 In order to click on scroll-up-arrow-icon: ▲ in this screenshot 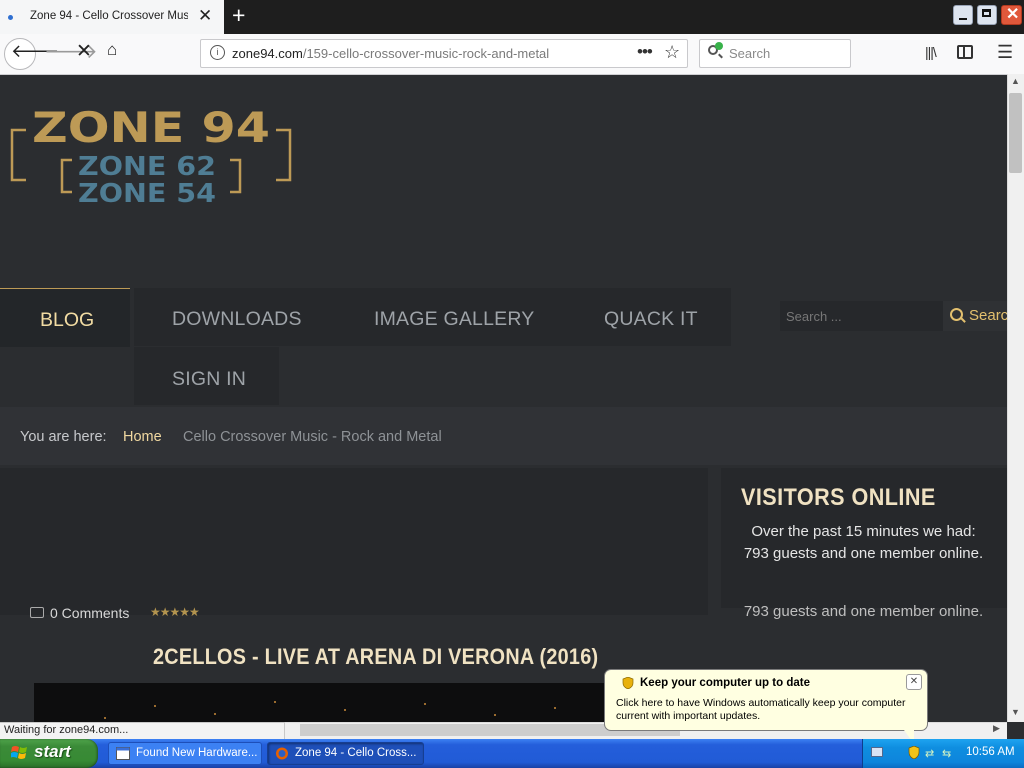, I will do `click(1015, 81)`.